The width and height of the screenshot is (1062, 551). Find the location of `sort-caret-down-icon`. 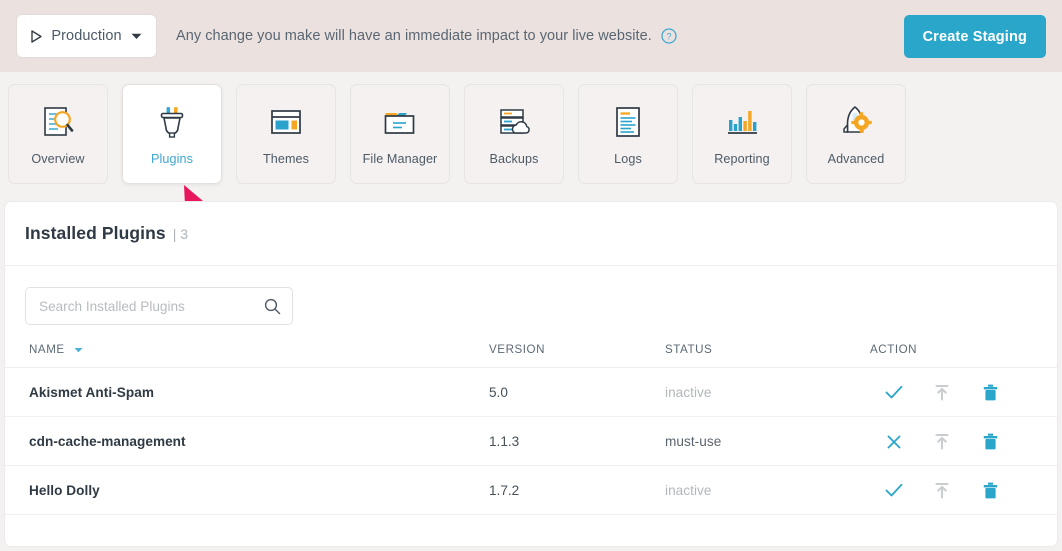

sort-caret-down-icon is located at coordinates (78, 349).